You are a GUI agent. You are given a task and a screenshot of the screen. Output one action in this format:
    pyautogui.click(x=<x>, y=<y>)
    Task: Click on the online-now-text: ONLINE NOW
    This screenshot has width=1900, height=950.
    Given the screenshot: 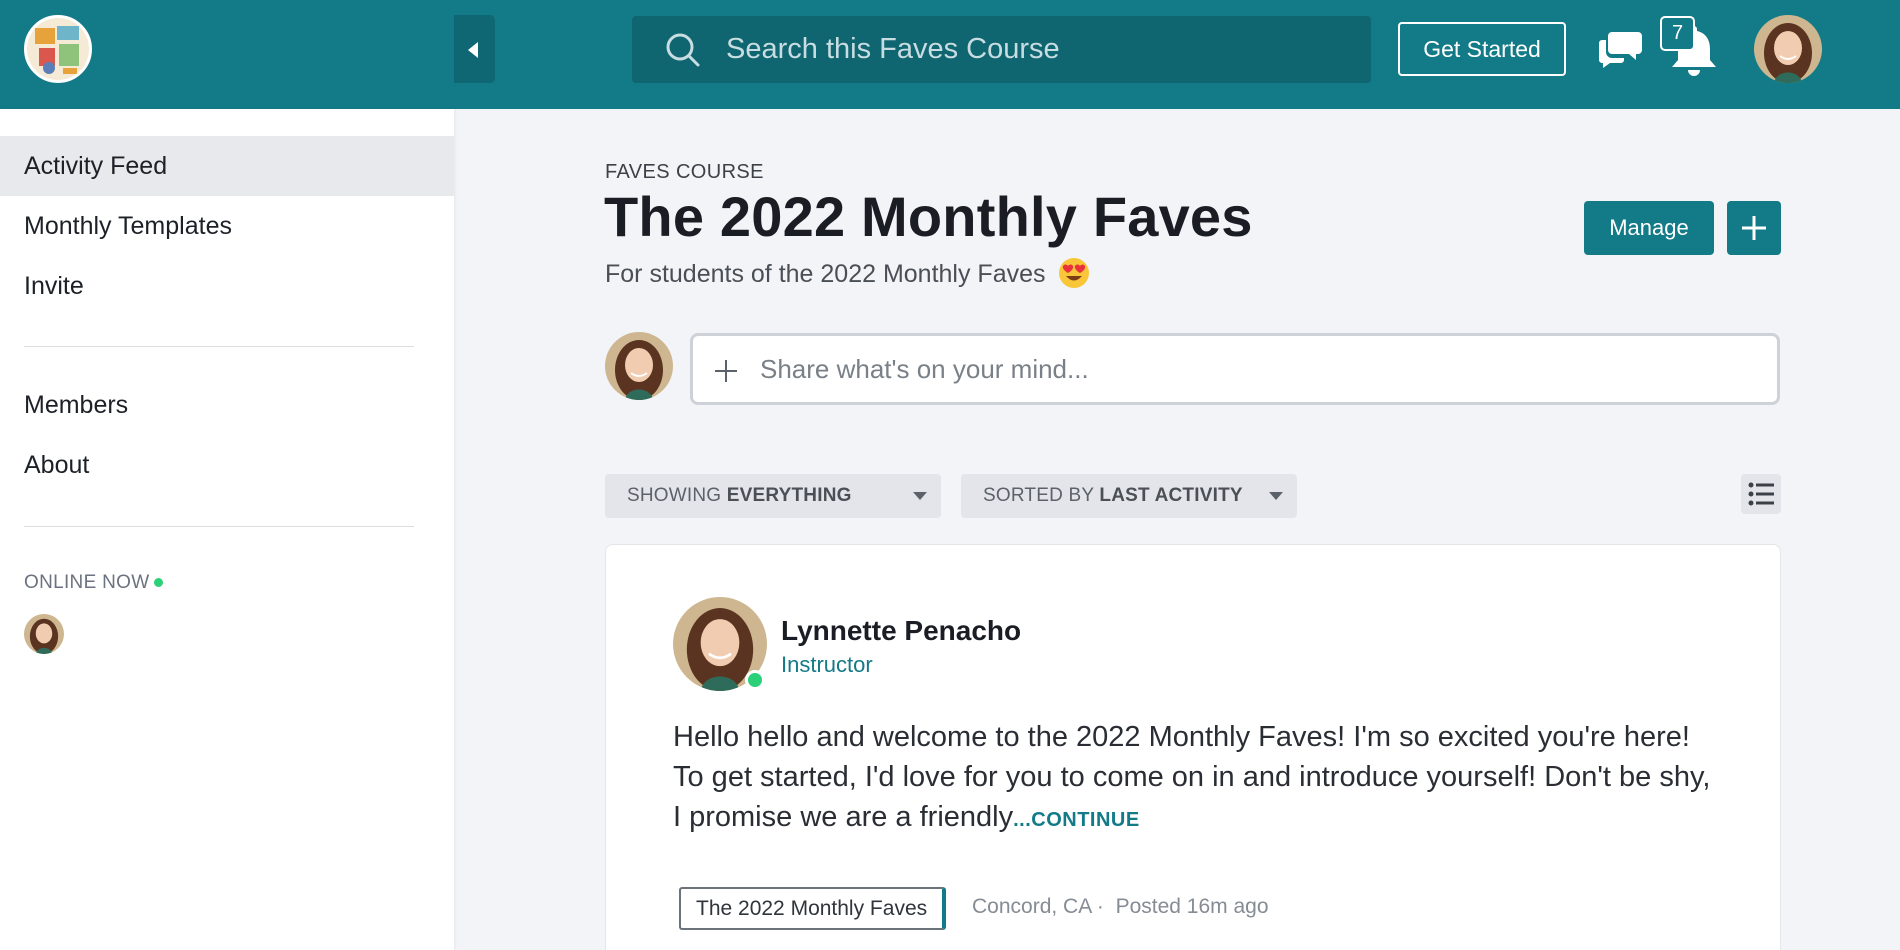 What is the action you would take?
    pyautogui.click(x=87, y=582)
    